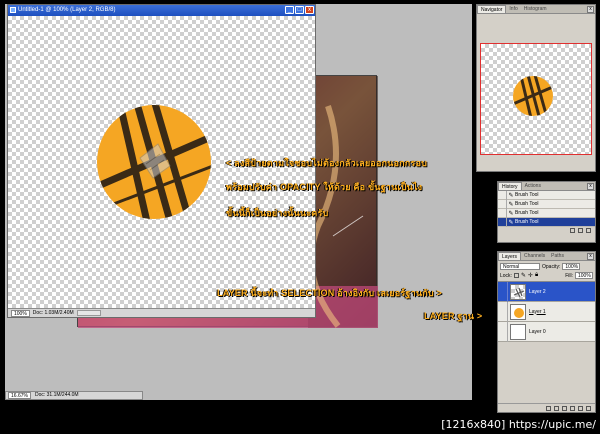 This screenshot has width=600, height=434. I want to click on layers-footer, so click(546, 407).